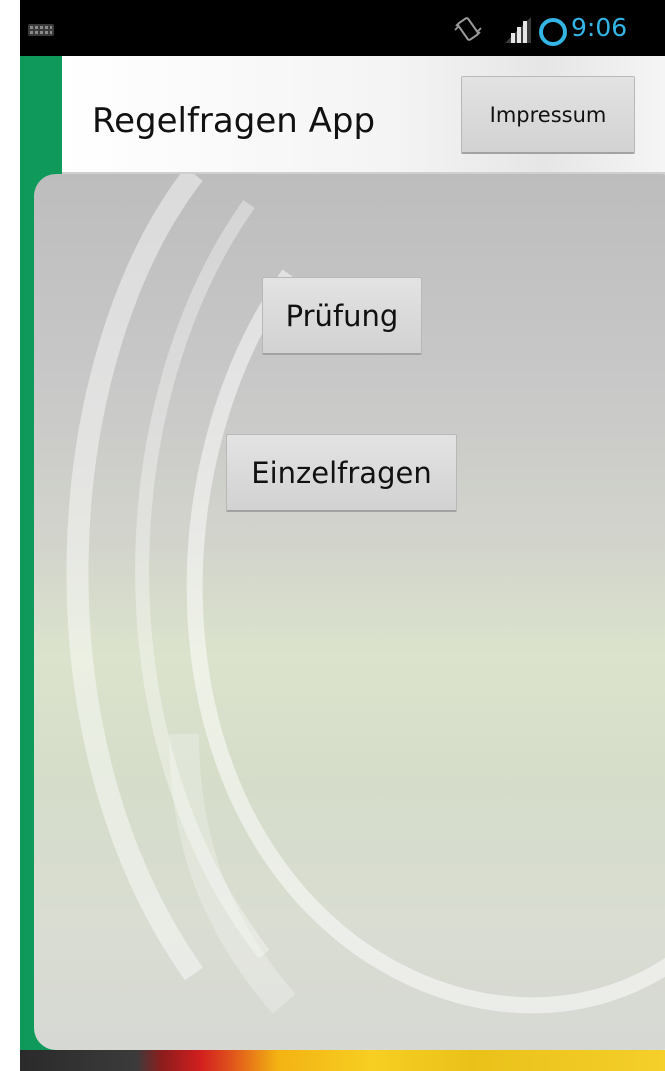  Describe the element at coordinates (342, 316) in the screenshot. I see `pruefung-button: Prüfung` at that location.